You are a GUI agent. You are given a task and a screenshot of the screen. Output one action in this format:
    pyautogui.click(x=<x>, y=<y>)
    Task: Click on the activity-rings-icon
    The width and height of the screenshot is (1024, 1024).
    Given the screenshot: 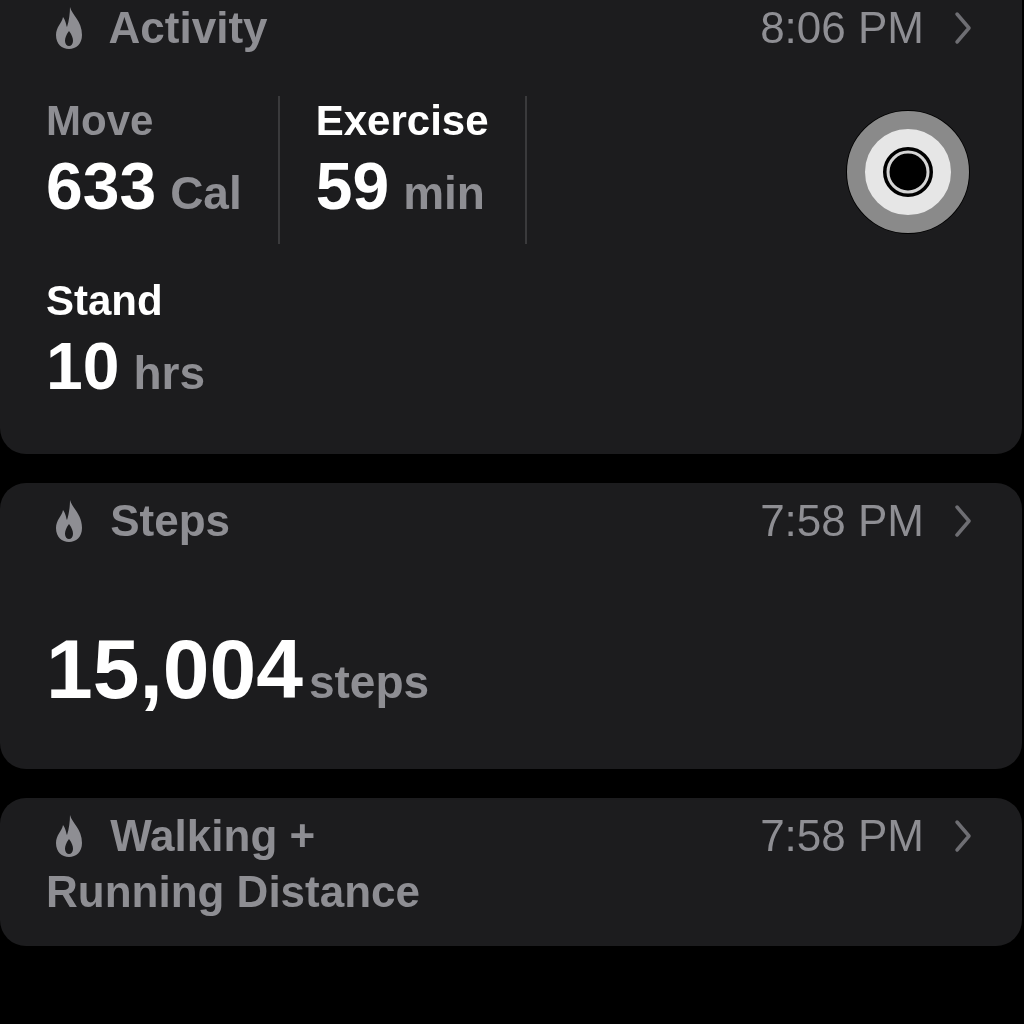 What is the action you would take?
    pyautogui.click(x=908, y=172)
    